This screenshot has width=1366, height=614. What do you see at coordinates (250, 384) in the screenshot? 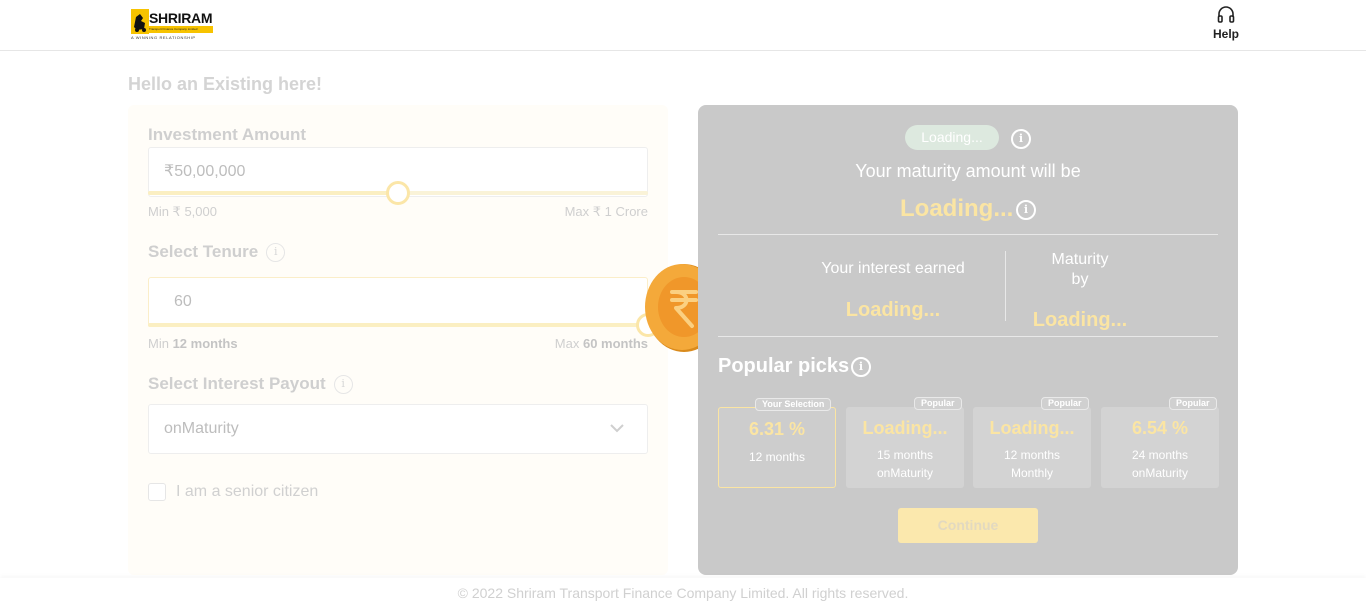
I see `payout-label: Select Interest Payout i` at bounding box center [250, 384].